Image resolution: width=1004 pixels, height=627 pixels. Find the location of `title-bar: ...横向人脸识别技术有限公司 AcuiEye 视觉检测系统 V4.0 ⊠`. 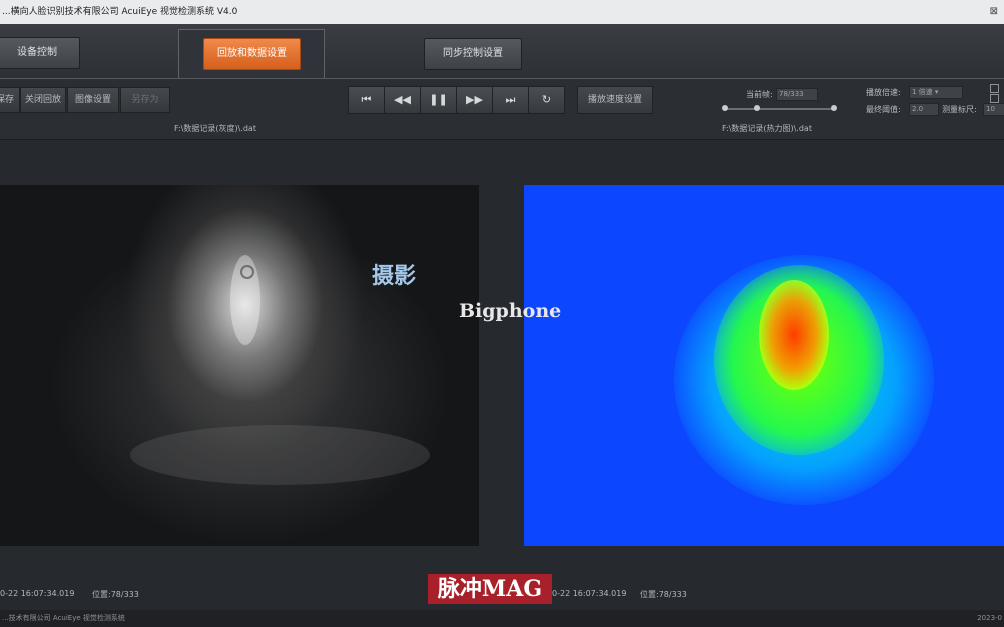

title-bar: ...横向人脸识别技术有限公司 AcuiEye 视觉检测系统 V4.0 ⊠ is located at coordinates (502, 12).